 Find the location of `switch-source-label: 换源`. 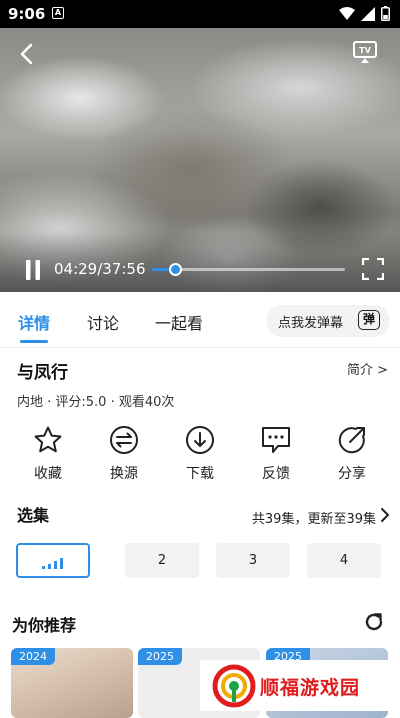

switch-source-label: 换源 is located at coordinates (124, 474).